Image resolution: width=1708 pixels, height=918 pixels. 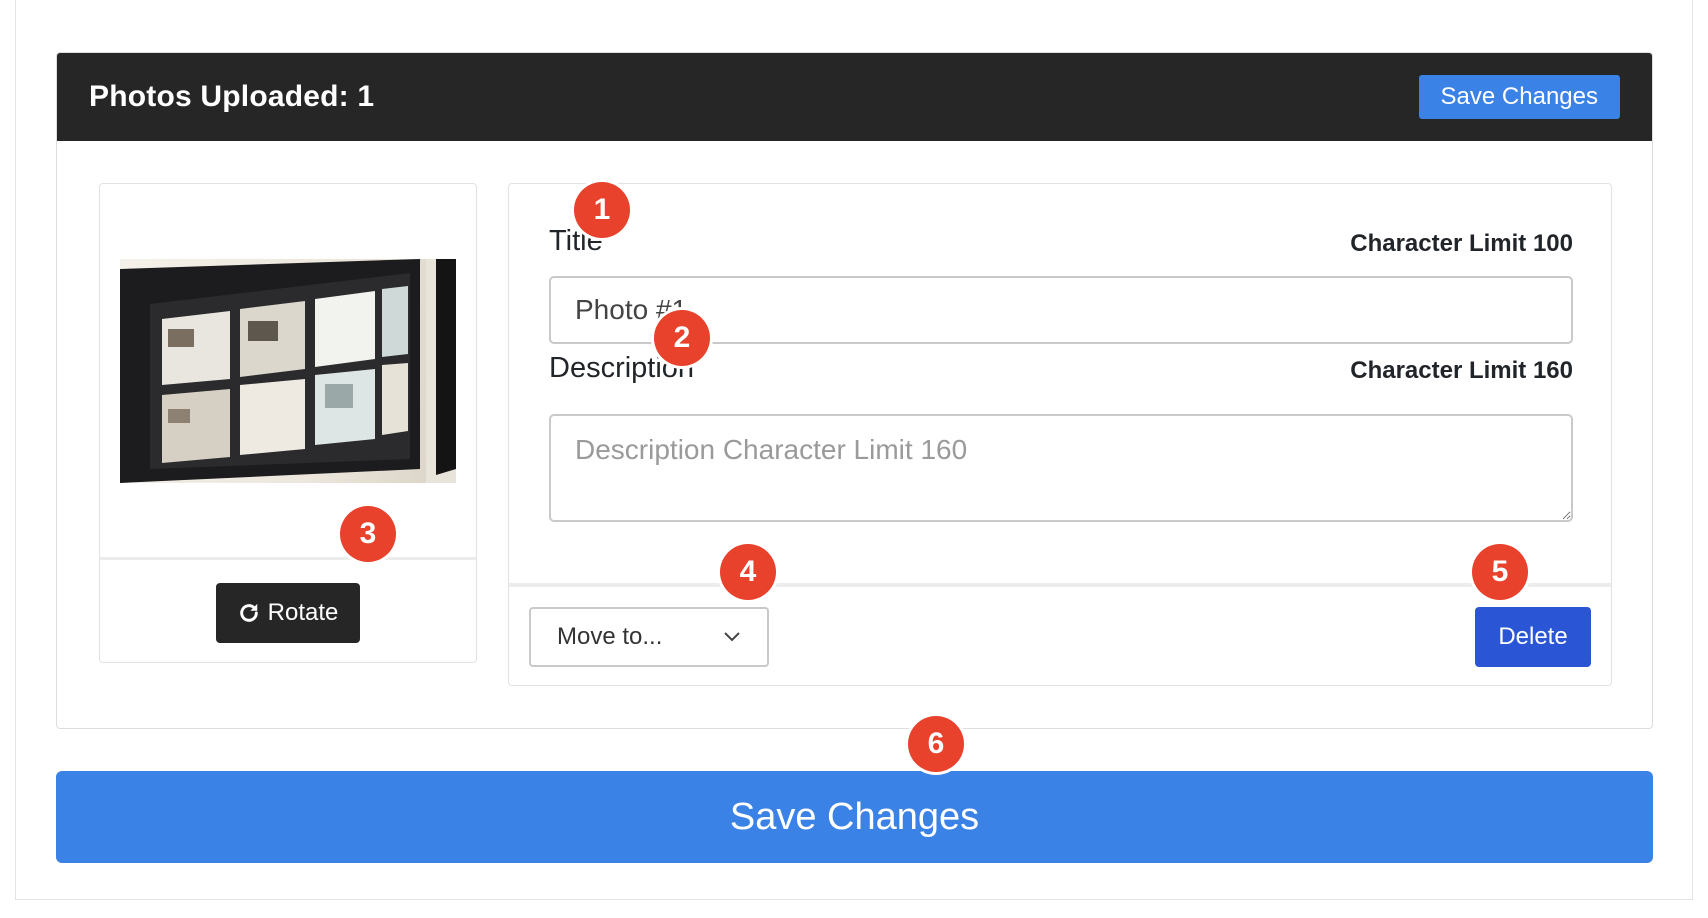 What do you see at coordinates (602, 210) in the screenshot?
I see `annotation-marker-1: 1` at bounding box center [602, 210].